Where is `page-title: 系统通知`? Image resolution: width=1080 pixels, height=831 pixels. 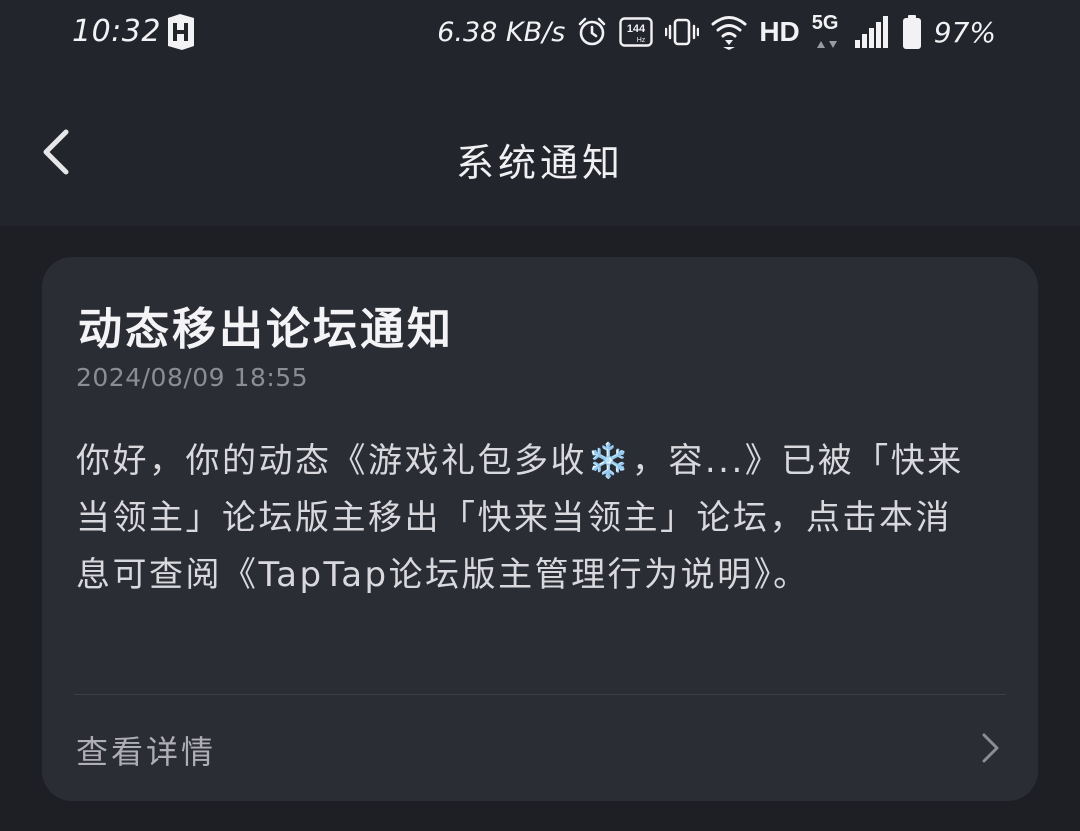
page-title: 系统通知 is located at coordinates (539, 163).